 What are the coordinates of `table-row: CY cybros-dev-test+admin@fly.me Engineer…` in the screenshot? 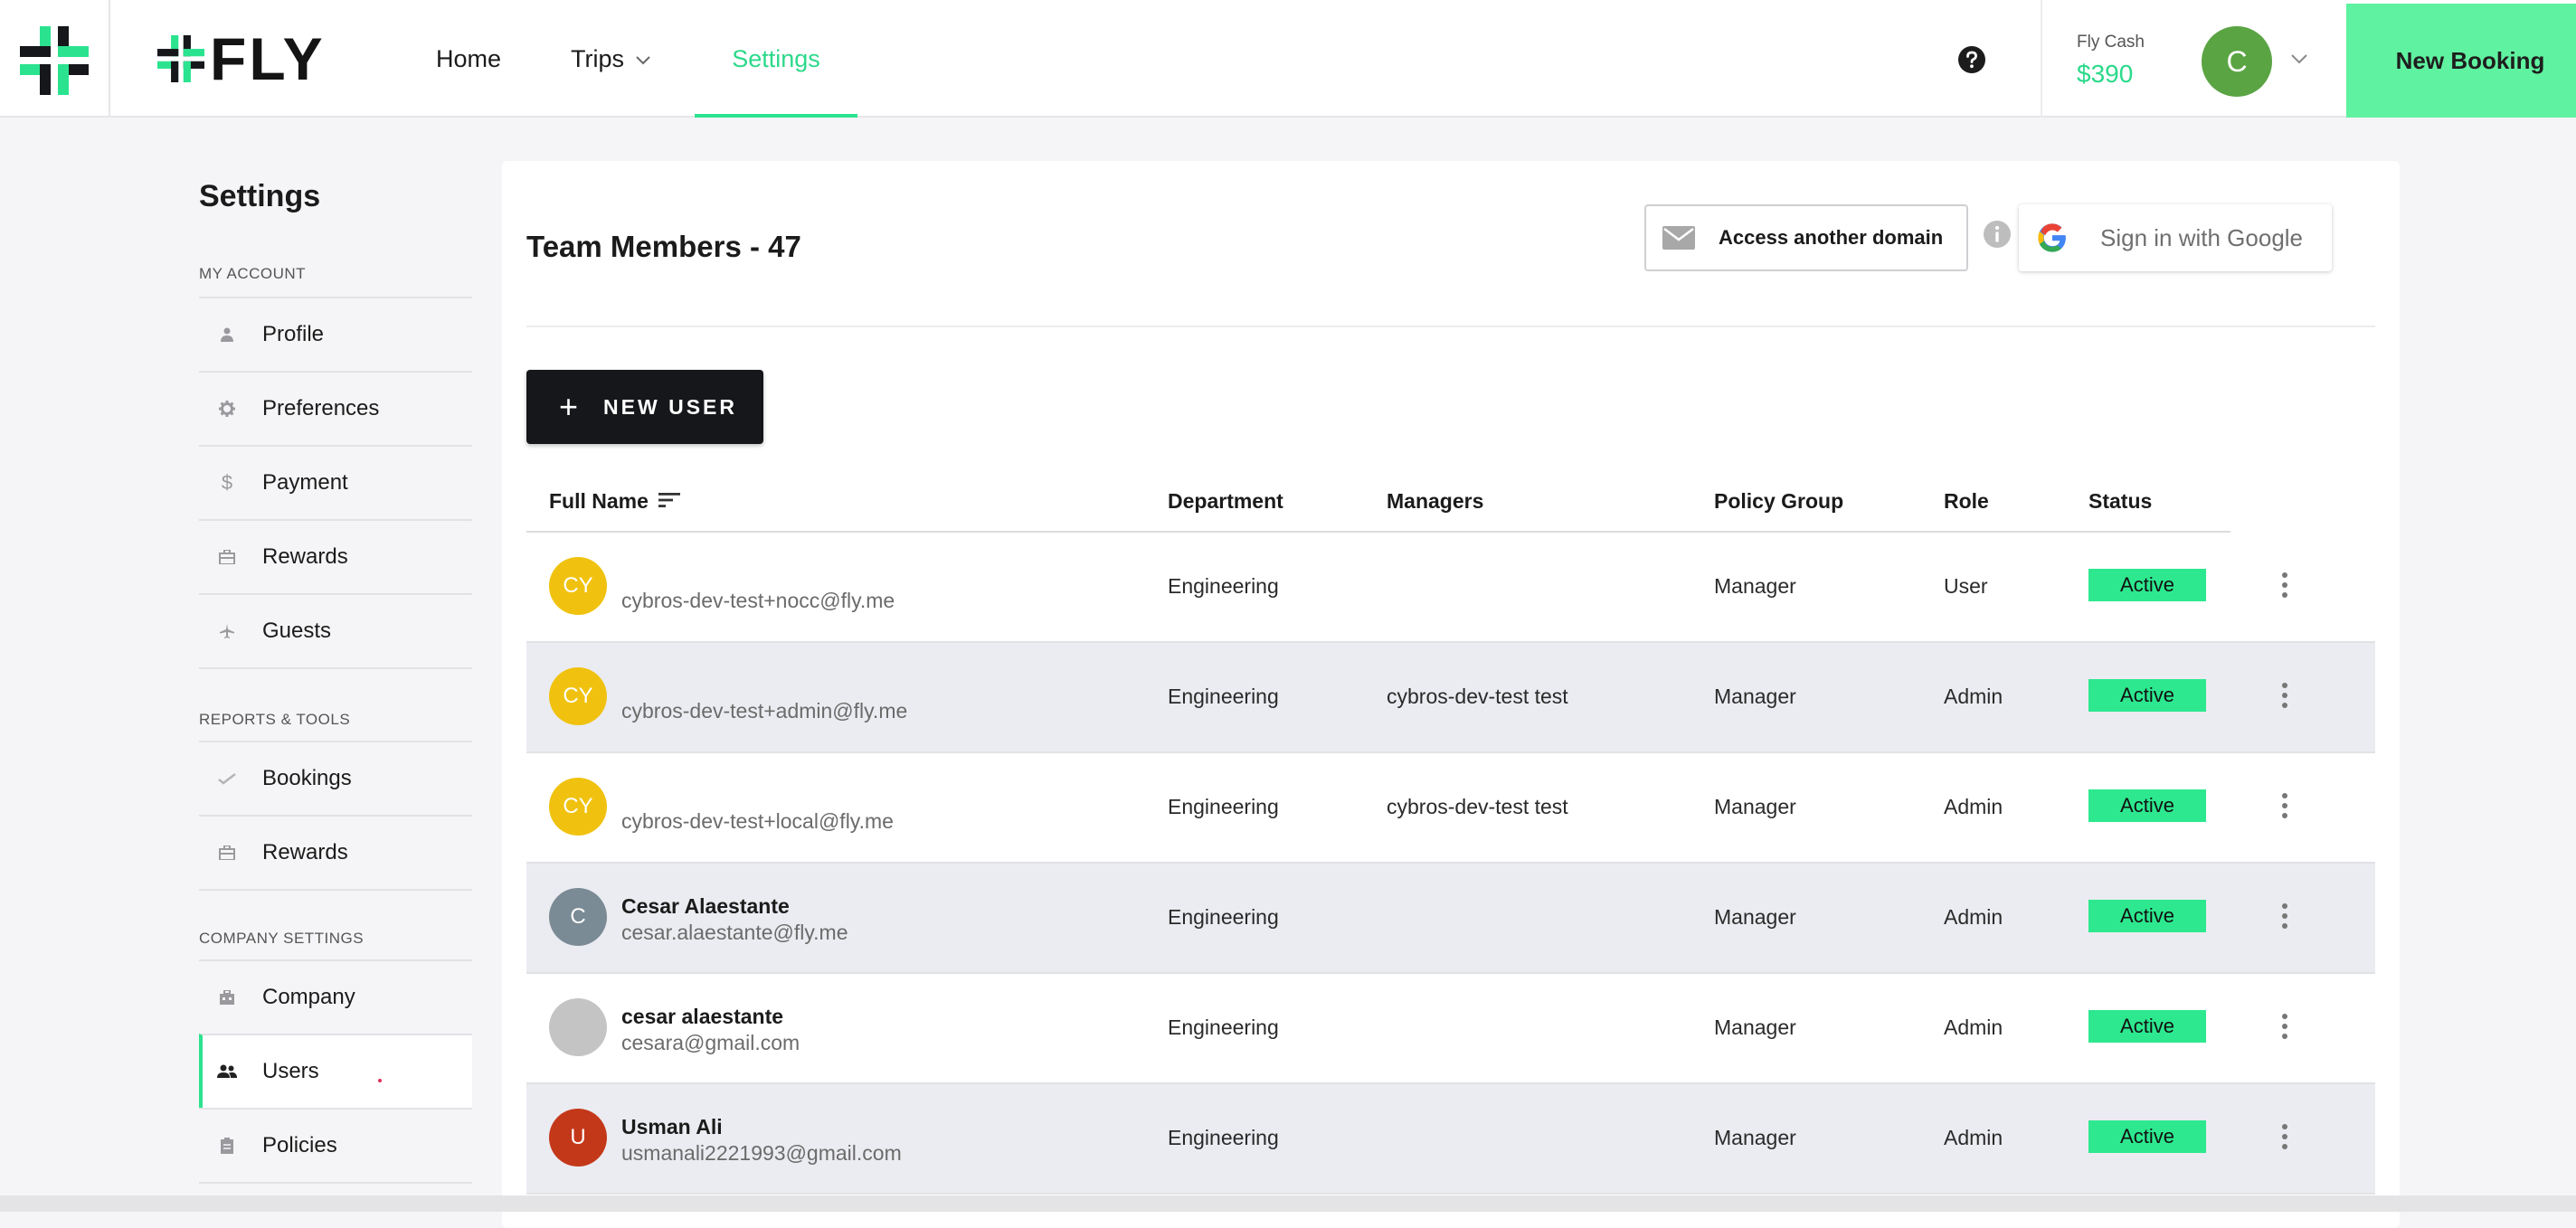 It's located at (1451, 698).